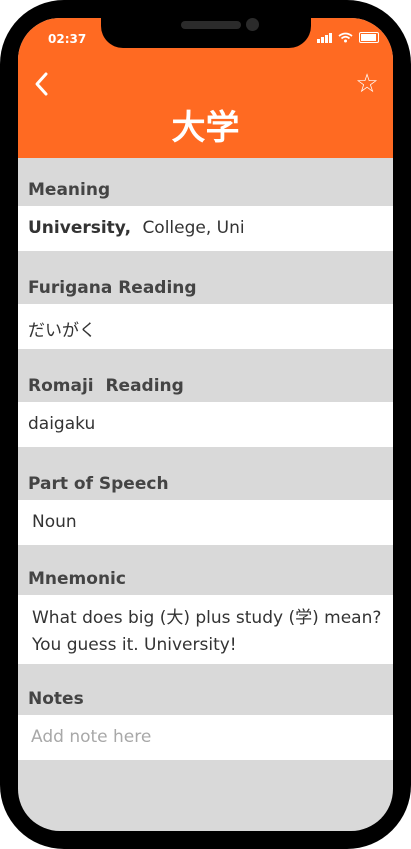 This screenshot has height=849, width=411. What do you see at coordinates (193, 228) in the screenshot?
I see `meaning-secondary: College, Uni` at bounding box center [193, 228].